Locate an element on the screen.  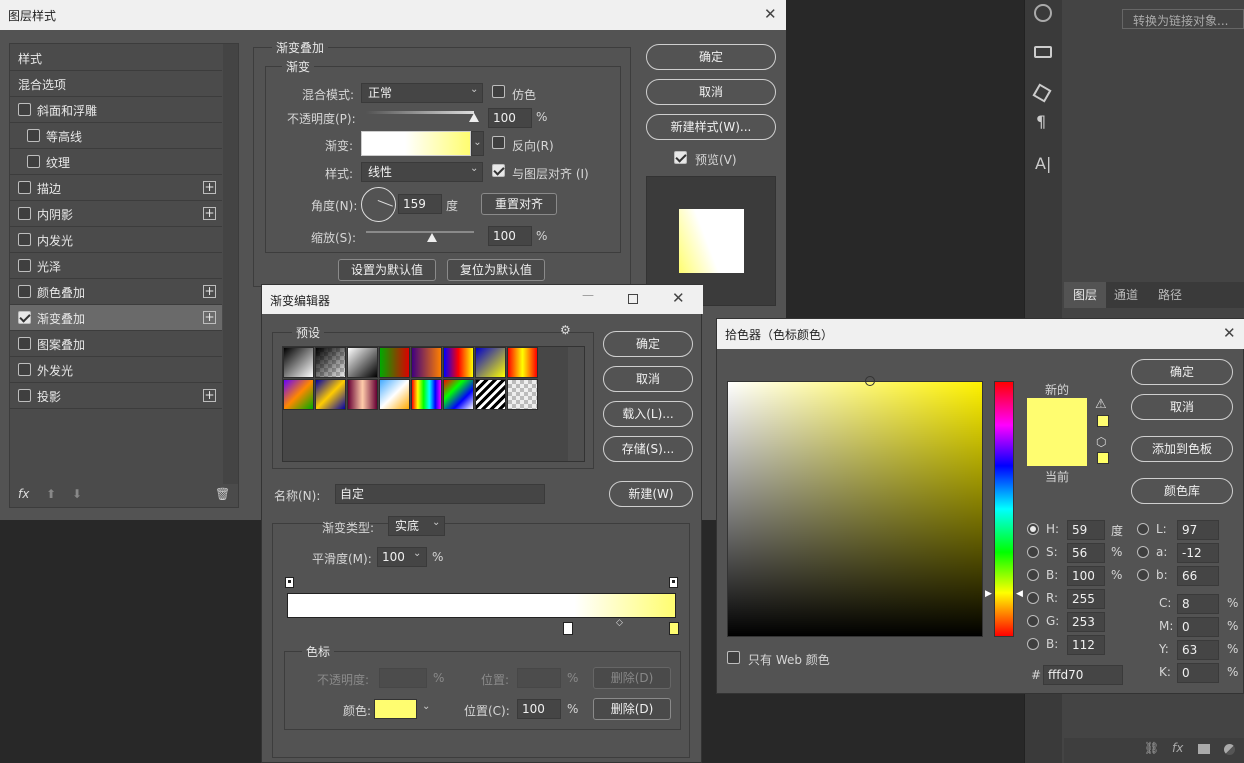
cancel-button: 取消 is located at coordinates (711, 92).